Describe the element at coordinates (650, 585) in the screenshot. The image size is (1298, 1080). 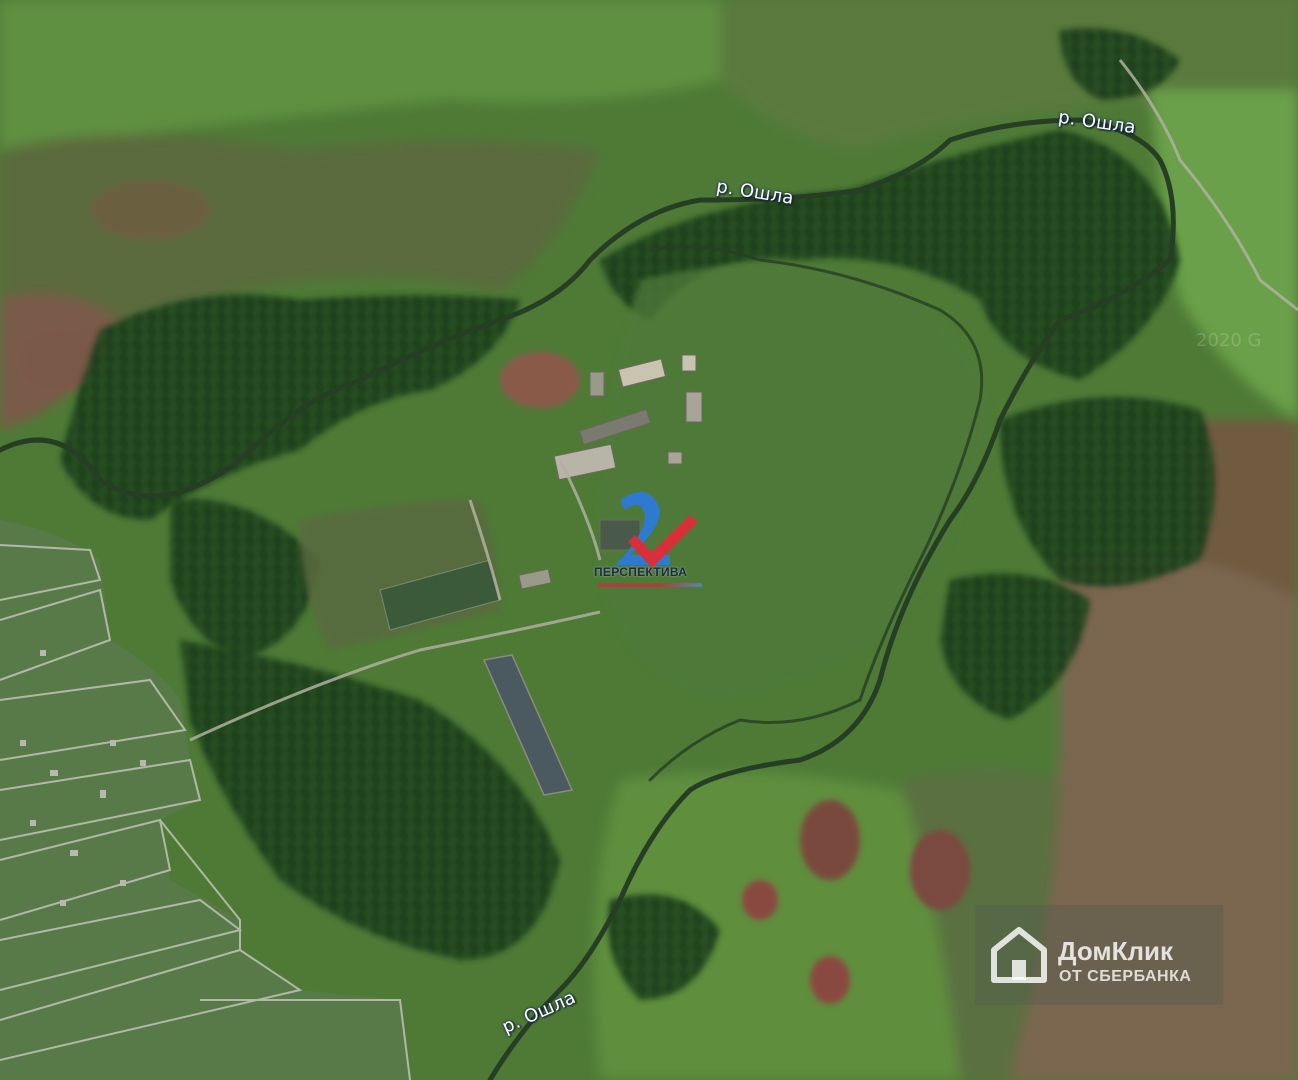
I see `perspektiva-logo-underline` at that location.